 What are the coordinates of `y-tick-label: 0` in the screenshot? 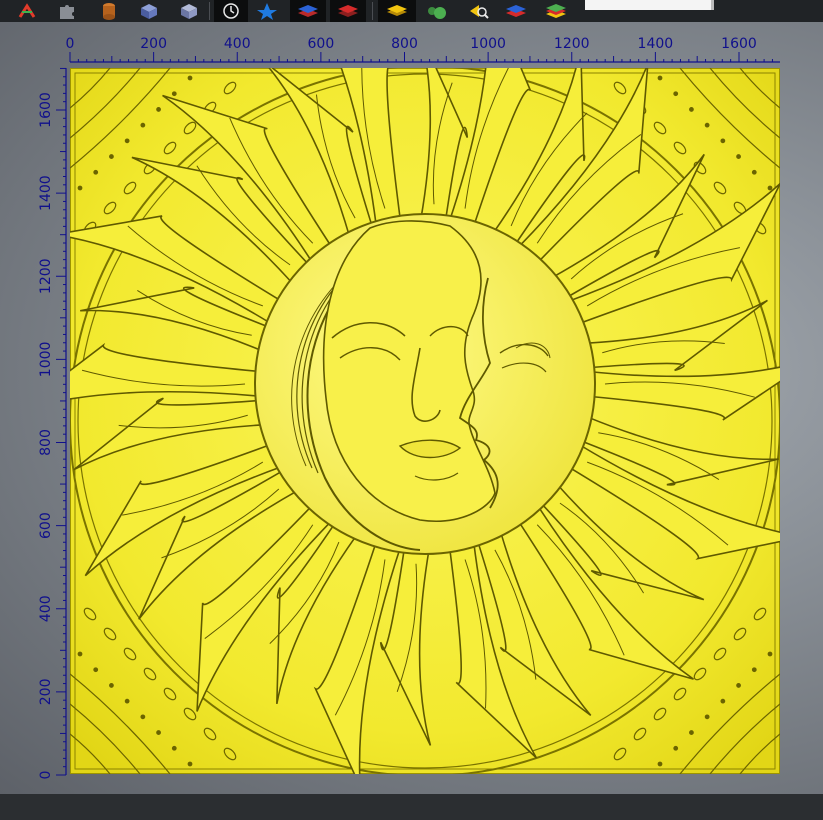 It's located at (46, 775).